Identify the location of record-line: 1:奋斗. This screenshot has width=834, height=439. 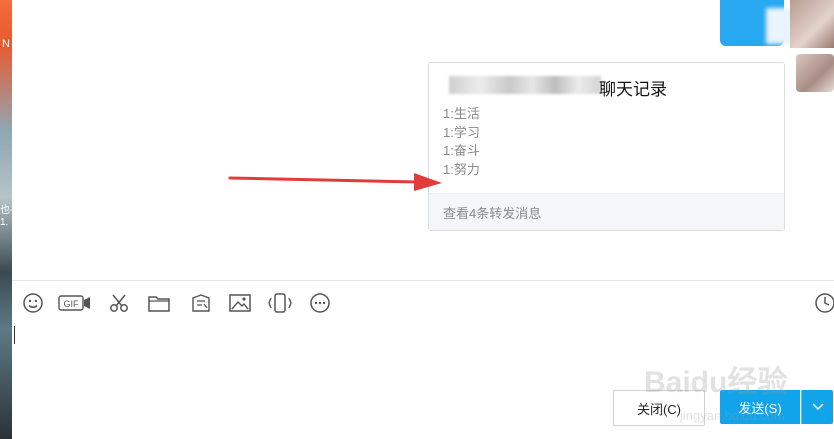
(461, 150).